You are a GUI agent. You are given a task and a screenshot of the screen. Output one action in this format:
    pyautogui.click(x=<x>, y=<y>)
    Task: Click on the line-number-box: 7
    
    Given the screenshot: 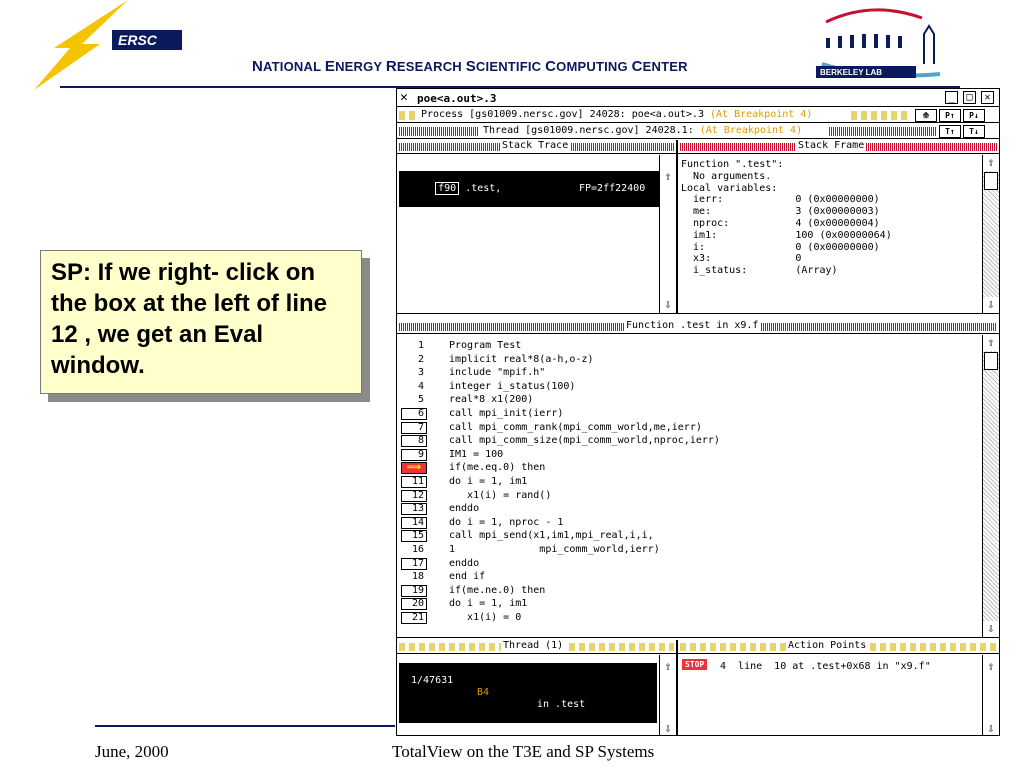 What is the action you would take?
    pyautogui.click(x=414, y=427)
    